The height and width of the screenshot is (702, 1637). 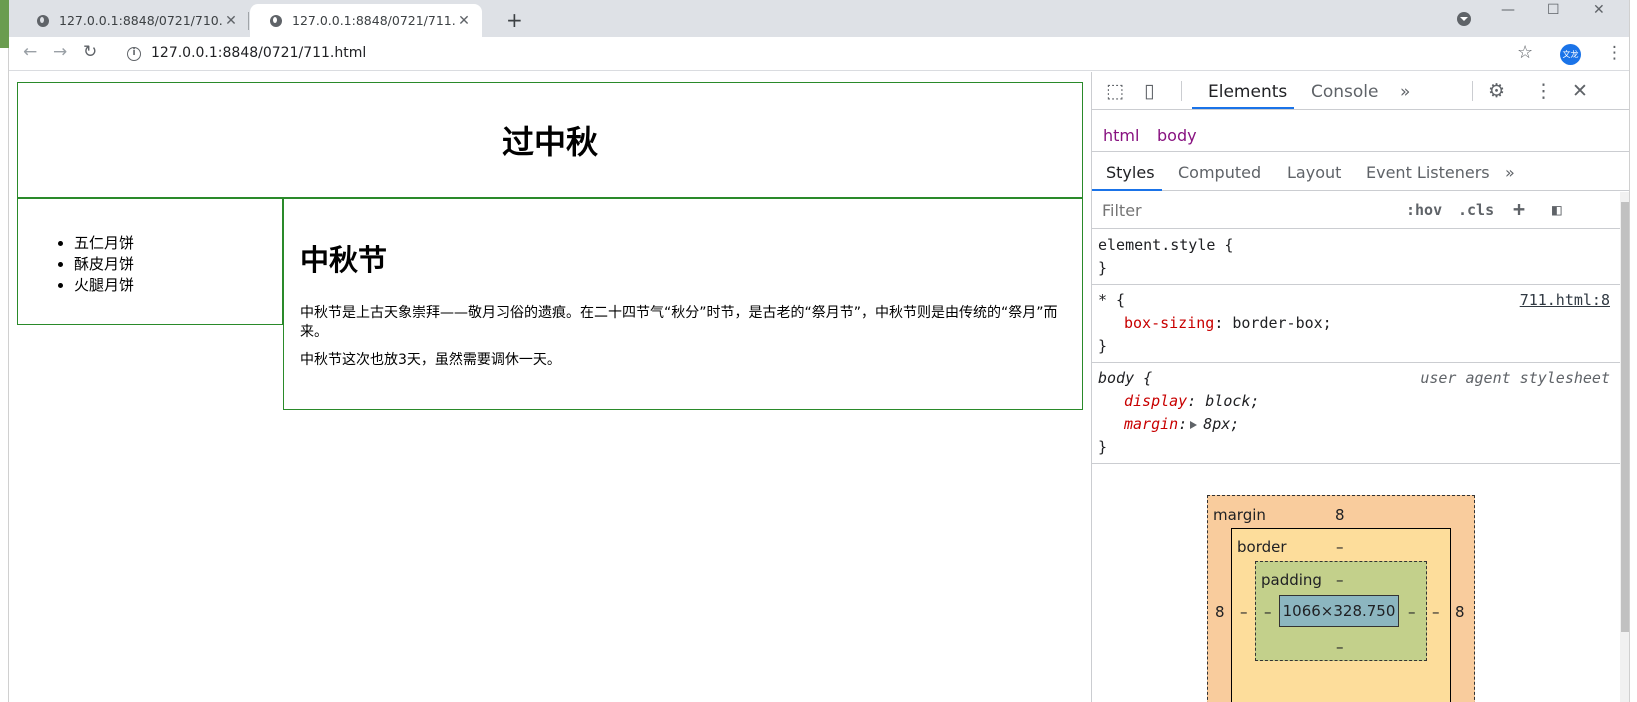 I want to click on new-tab-button: +, so click(x=514, y=20).